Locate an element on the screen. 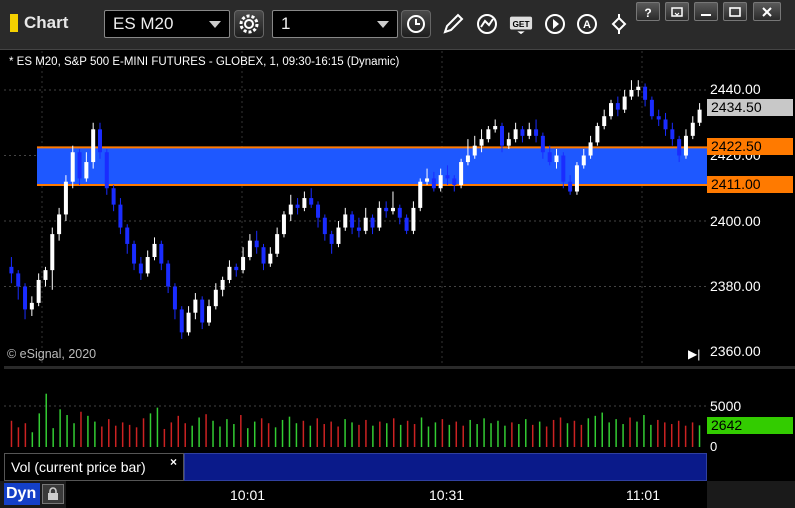 Image resolution: width=795 pixels, height=508 pixels. time-axis: 10:01 10:31 11:01 is located at coordinates (386, 494).